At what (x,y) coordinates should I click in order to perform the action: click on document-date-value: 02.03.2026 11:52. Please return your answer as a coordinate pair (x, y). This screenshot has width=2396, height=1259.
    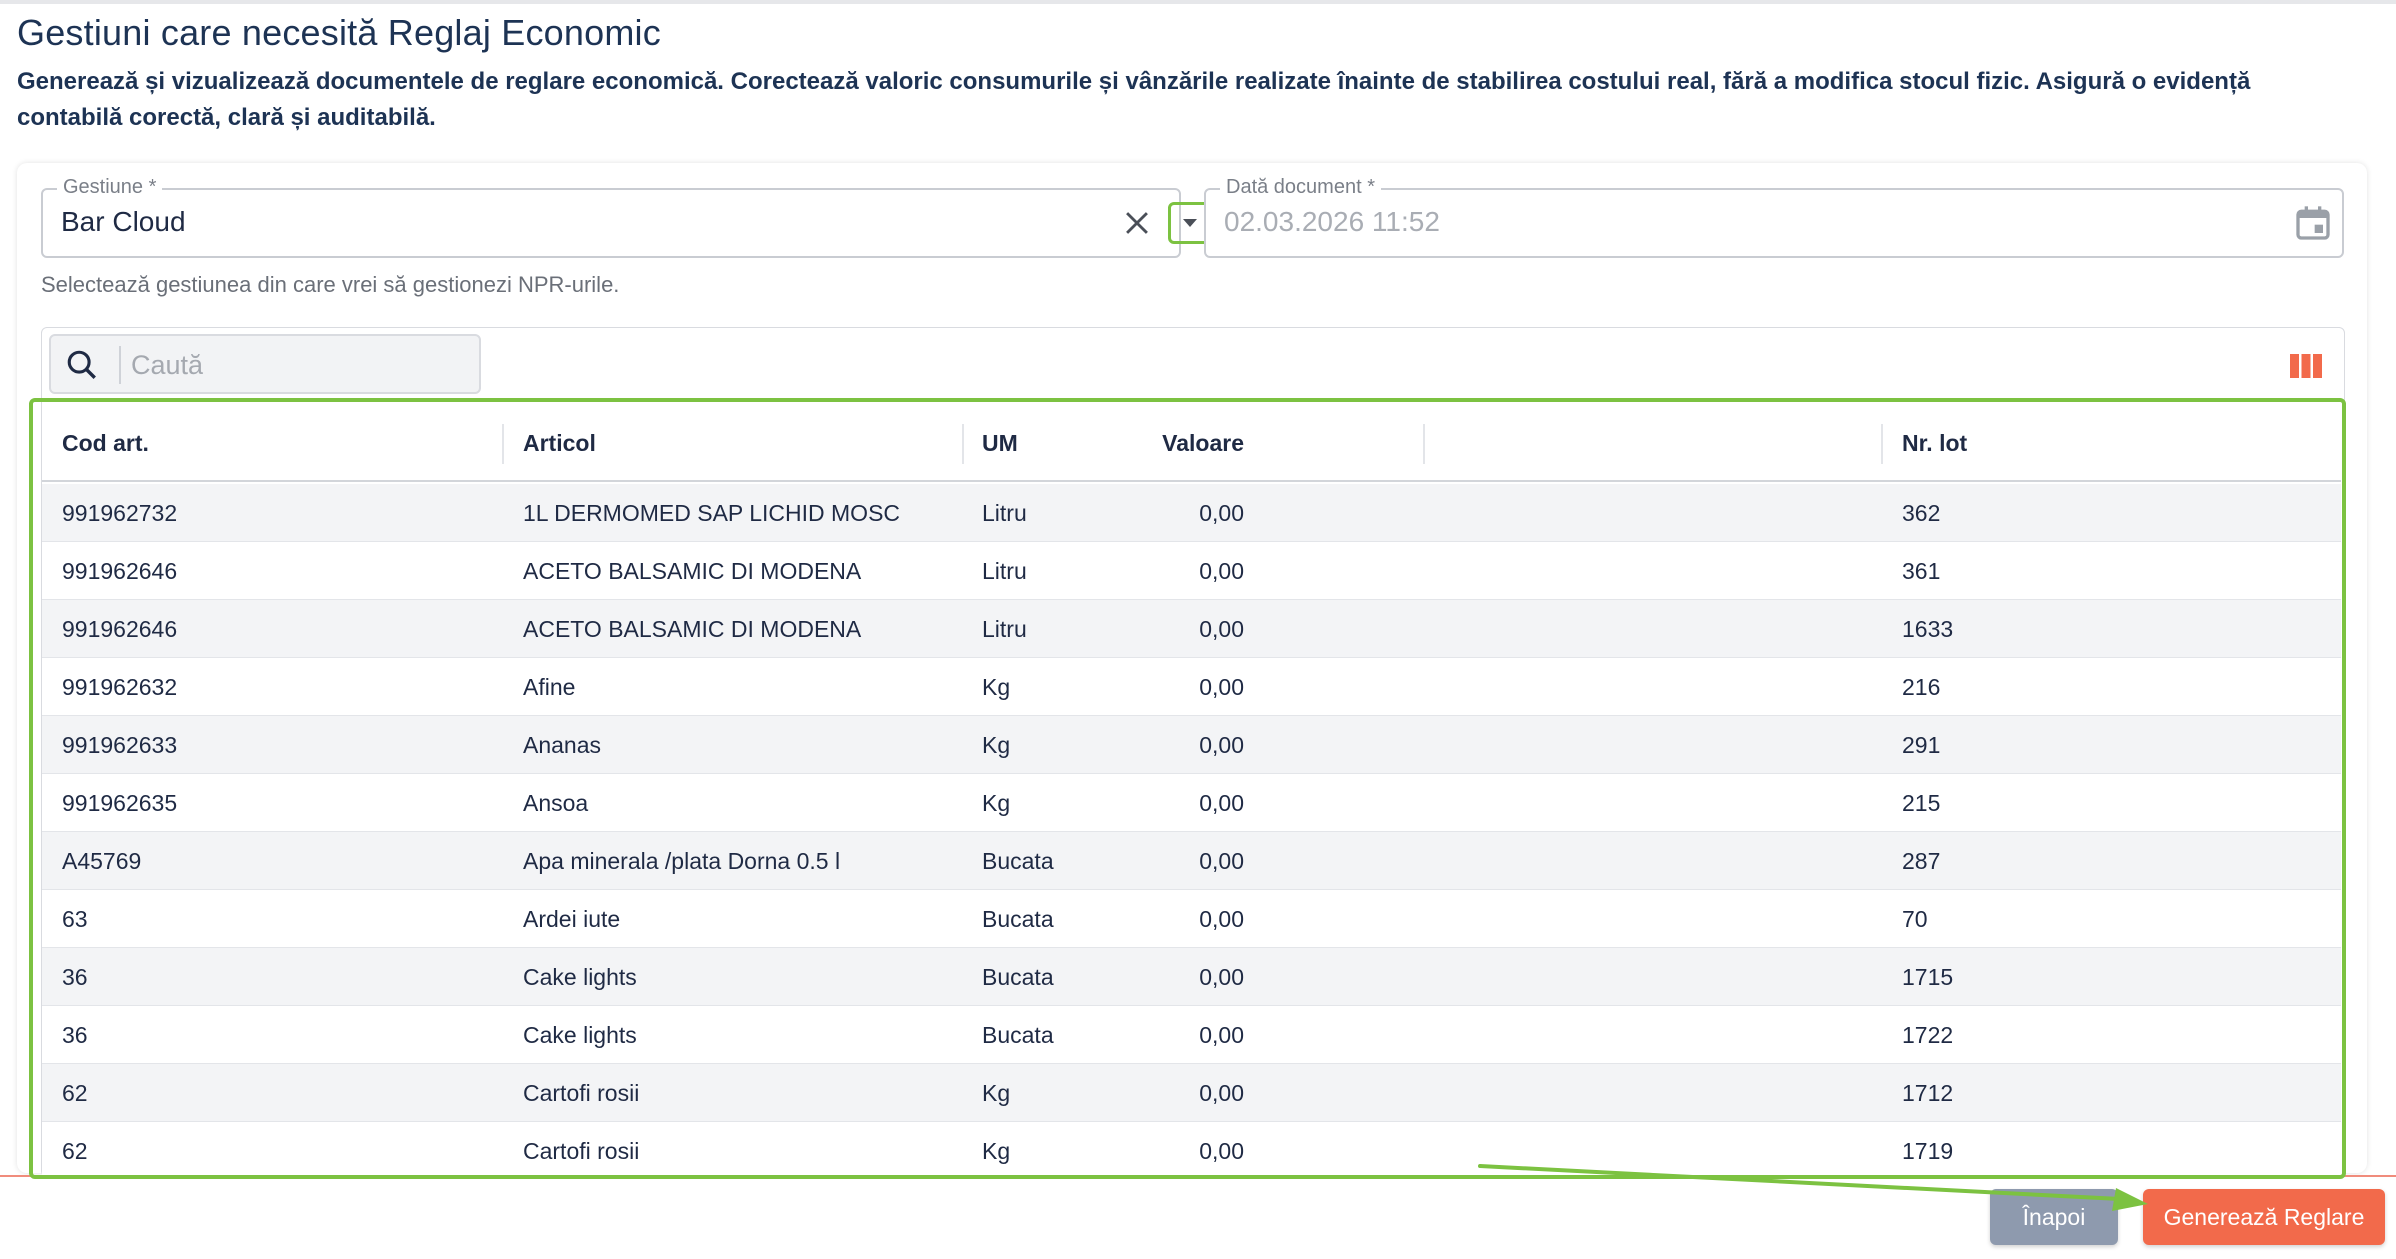
    Looking at the image, I should click on (1332, 221).